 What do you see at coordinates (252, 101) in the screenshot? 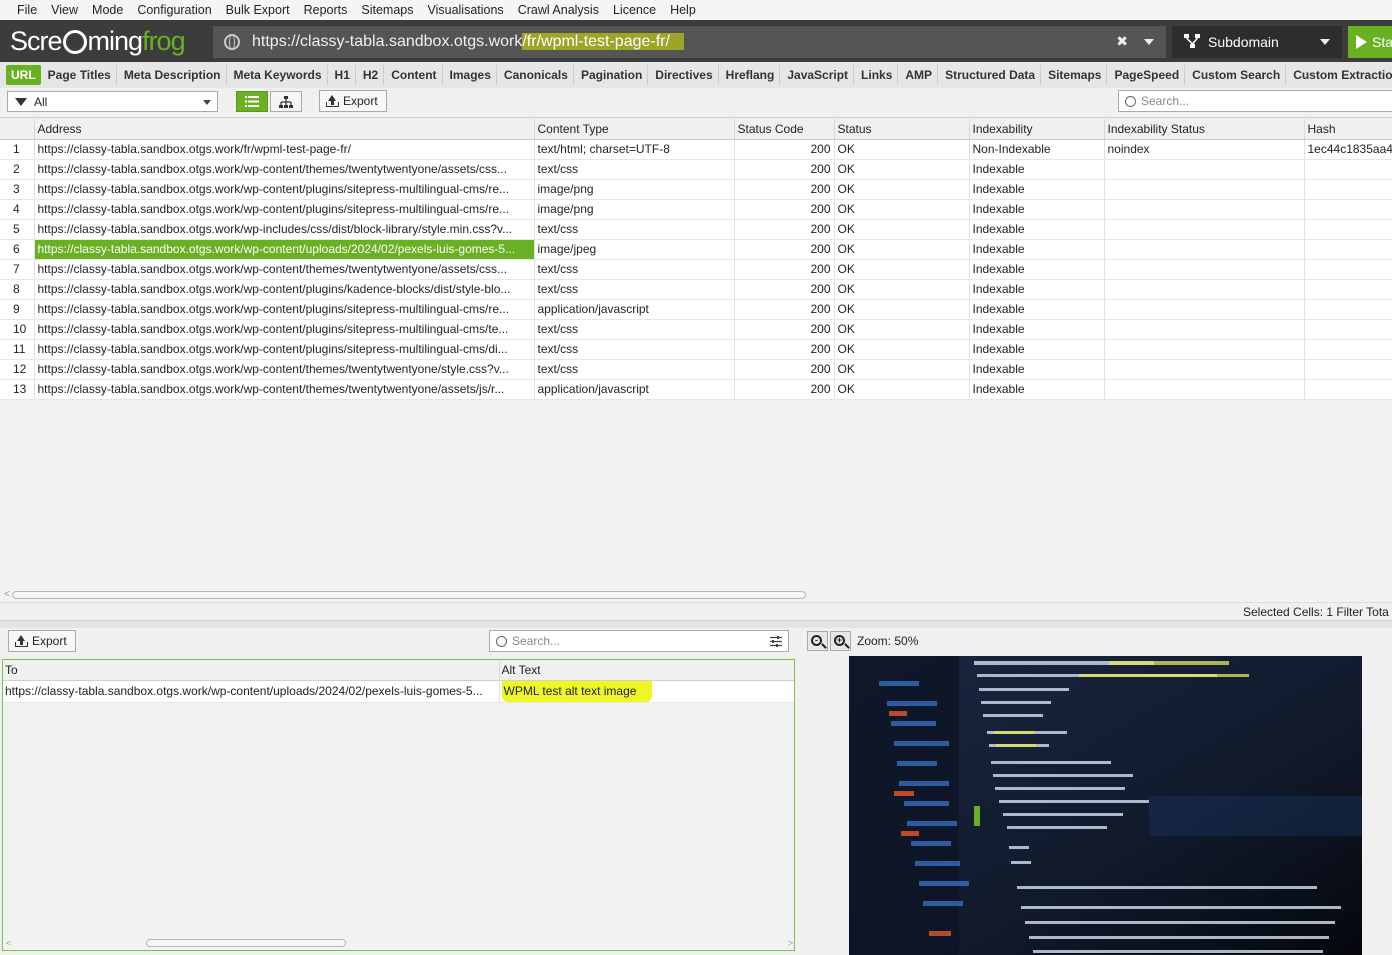
I see `list-view-button` at bounding box center [252, 101].